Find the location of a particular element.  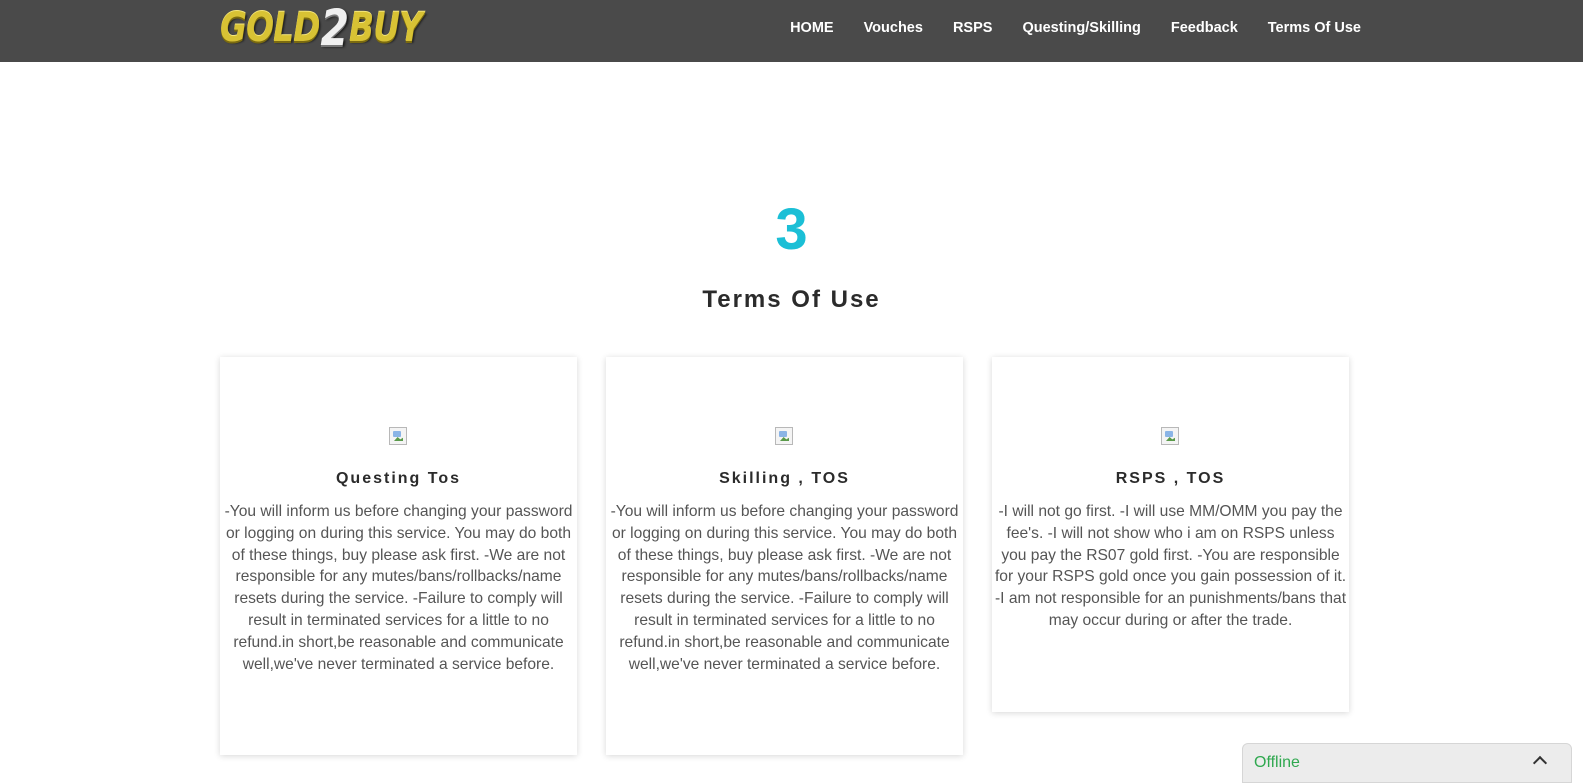

nav-vouches: Vouches is located at coordinates (893, 28).